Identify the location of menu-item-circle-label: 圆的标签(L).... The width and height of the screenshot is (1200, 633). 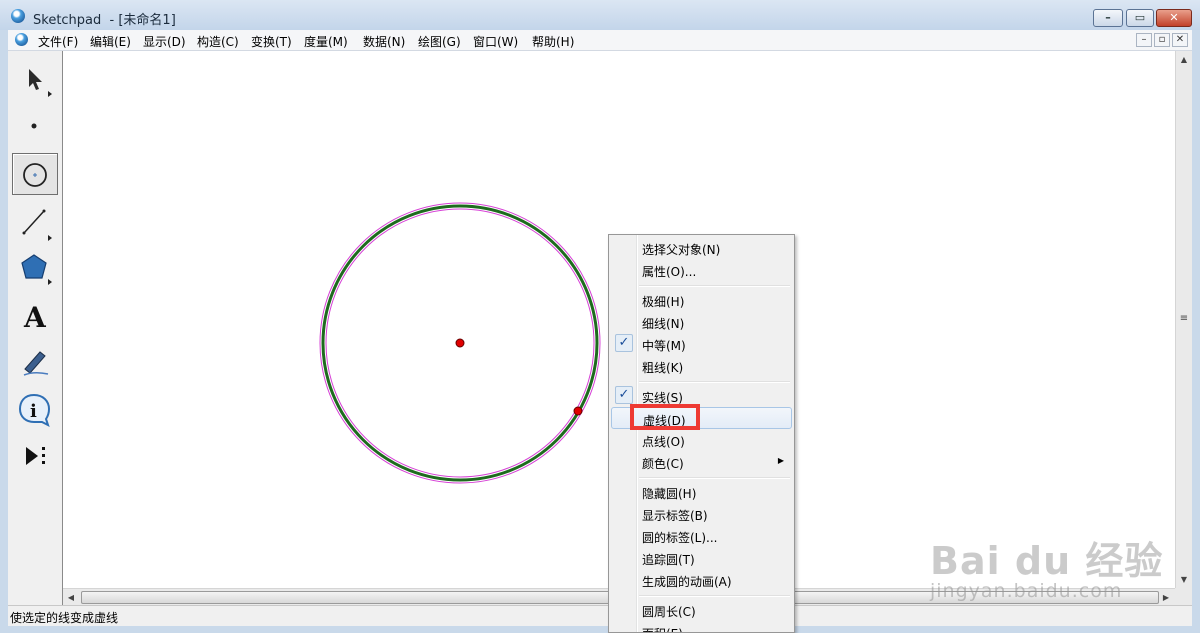
(701, 536).